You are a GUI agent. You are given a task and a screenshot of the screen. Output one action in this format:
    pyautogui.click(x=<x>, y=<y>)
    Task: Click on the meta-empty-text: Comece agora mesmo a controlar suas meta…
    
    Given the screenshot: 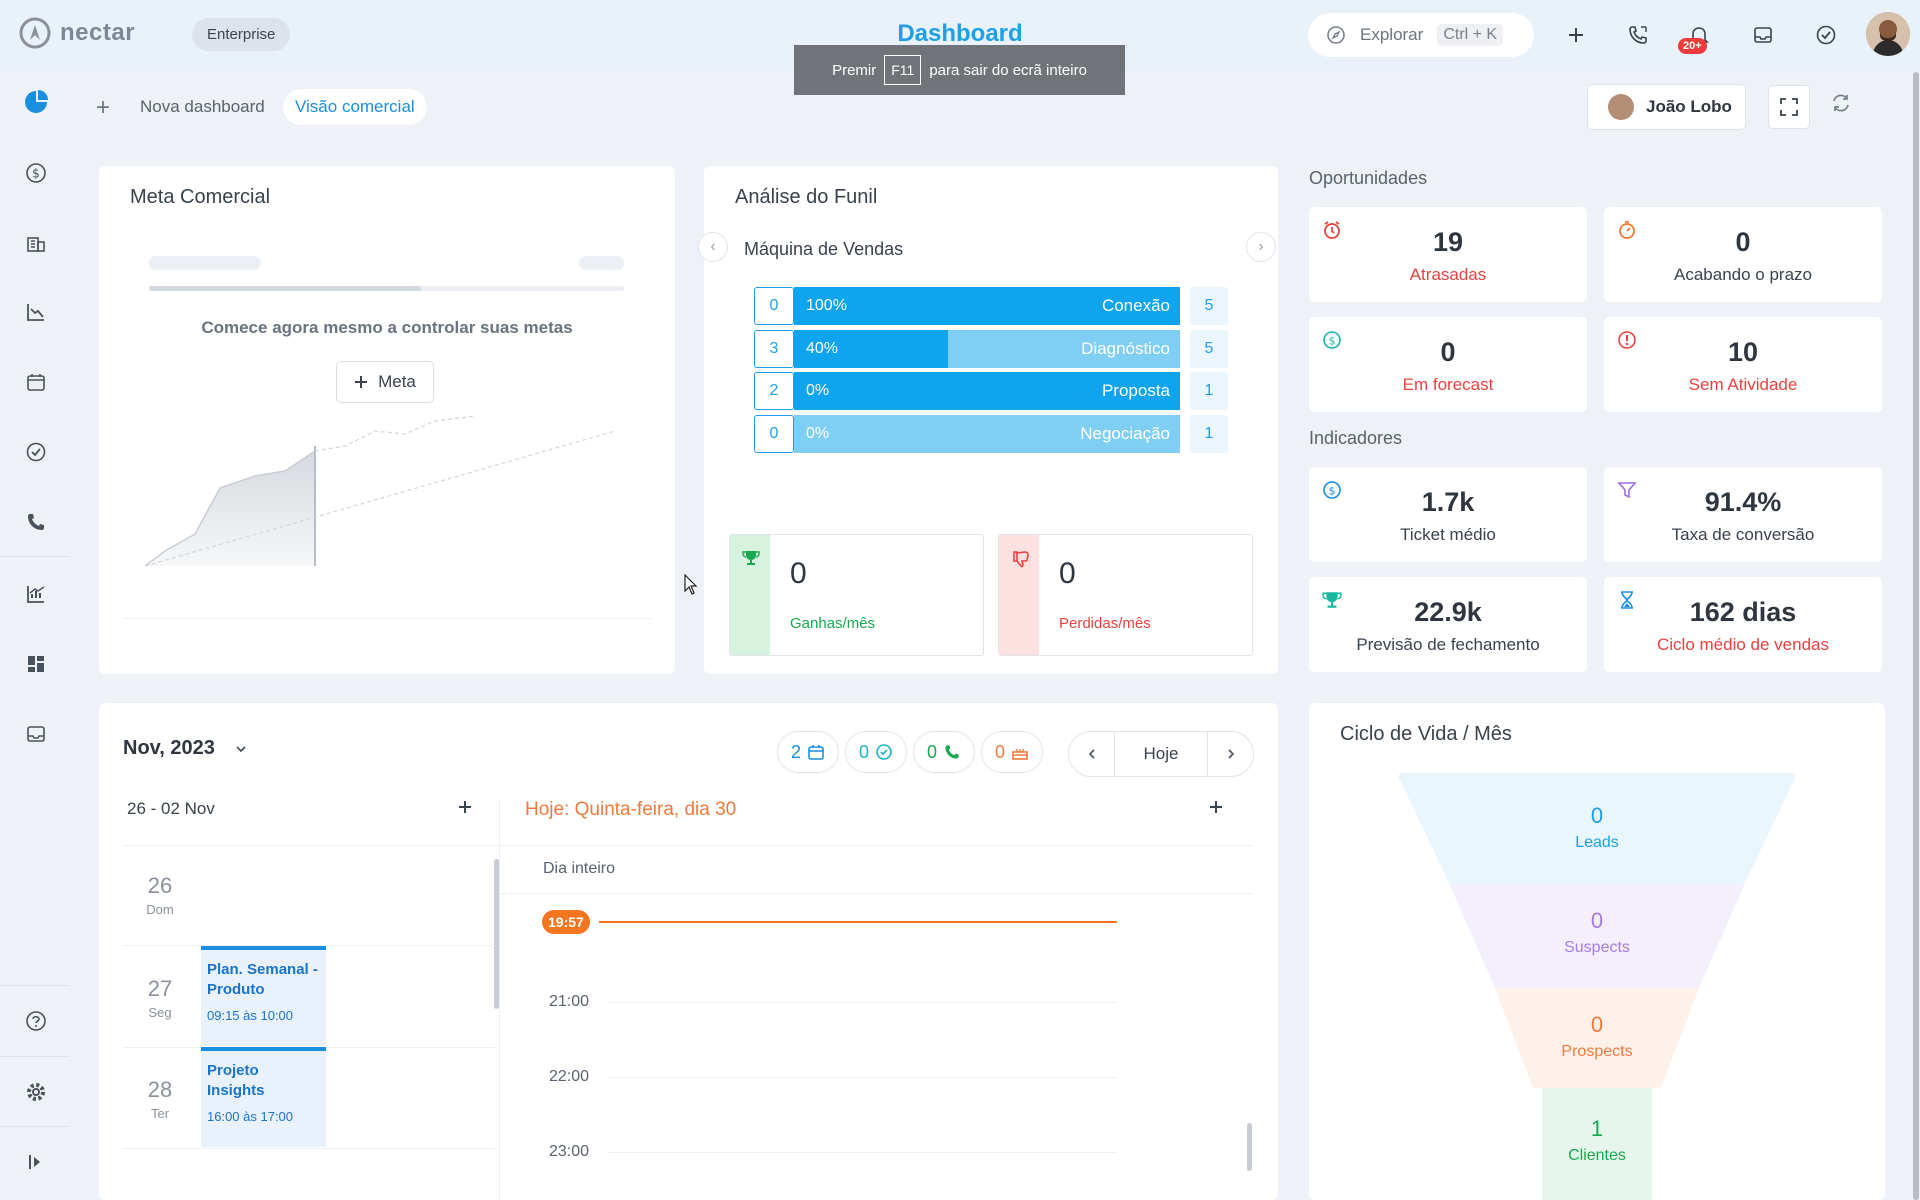 What is the action you would take?
    pyautogui.click(x=387, y=327)
    